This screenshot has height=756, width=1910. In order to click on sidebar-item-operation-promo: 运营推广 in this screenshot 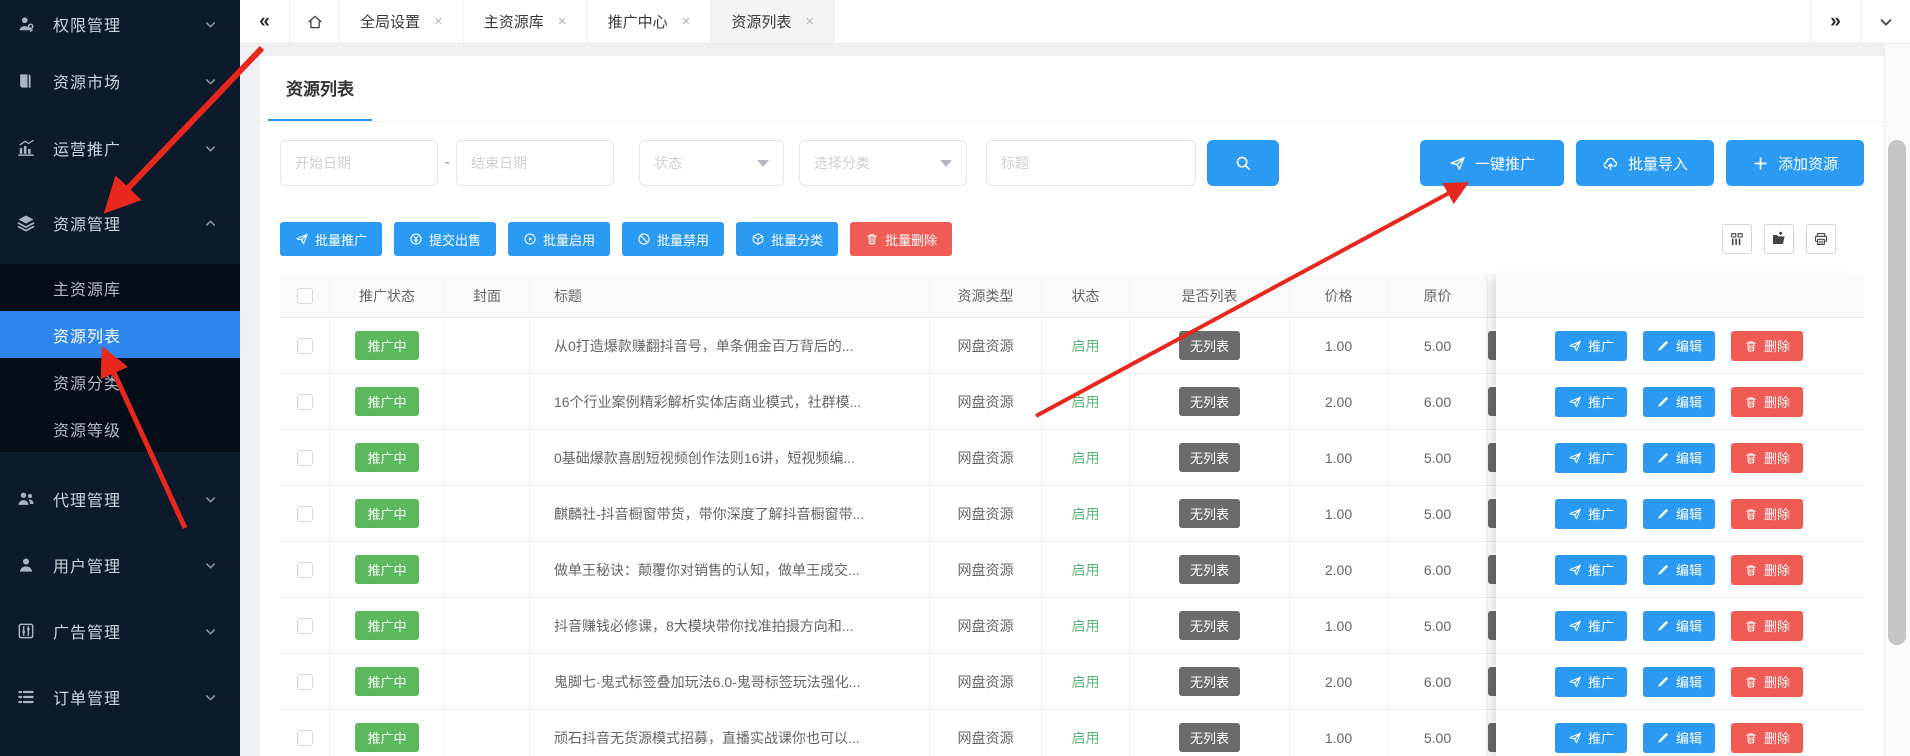, I will do `click(120, 148)`.